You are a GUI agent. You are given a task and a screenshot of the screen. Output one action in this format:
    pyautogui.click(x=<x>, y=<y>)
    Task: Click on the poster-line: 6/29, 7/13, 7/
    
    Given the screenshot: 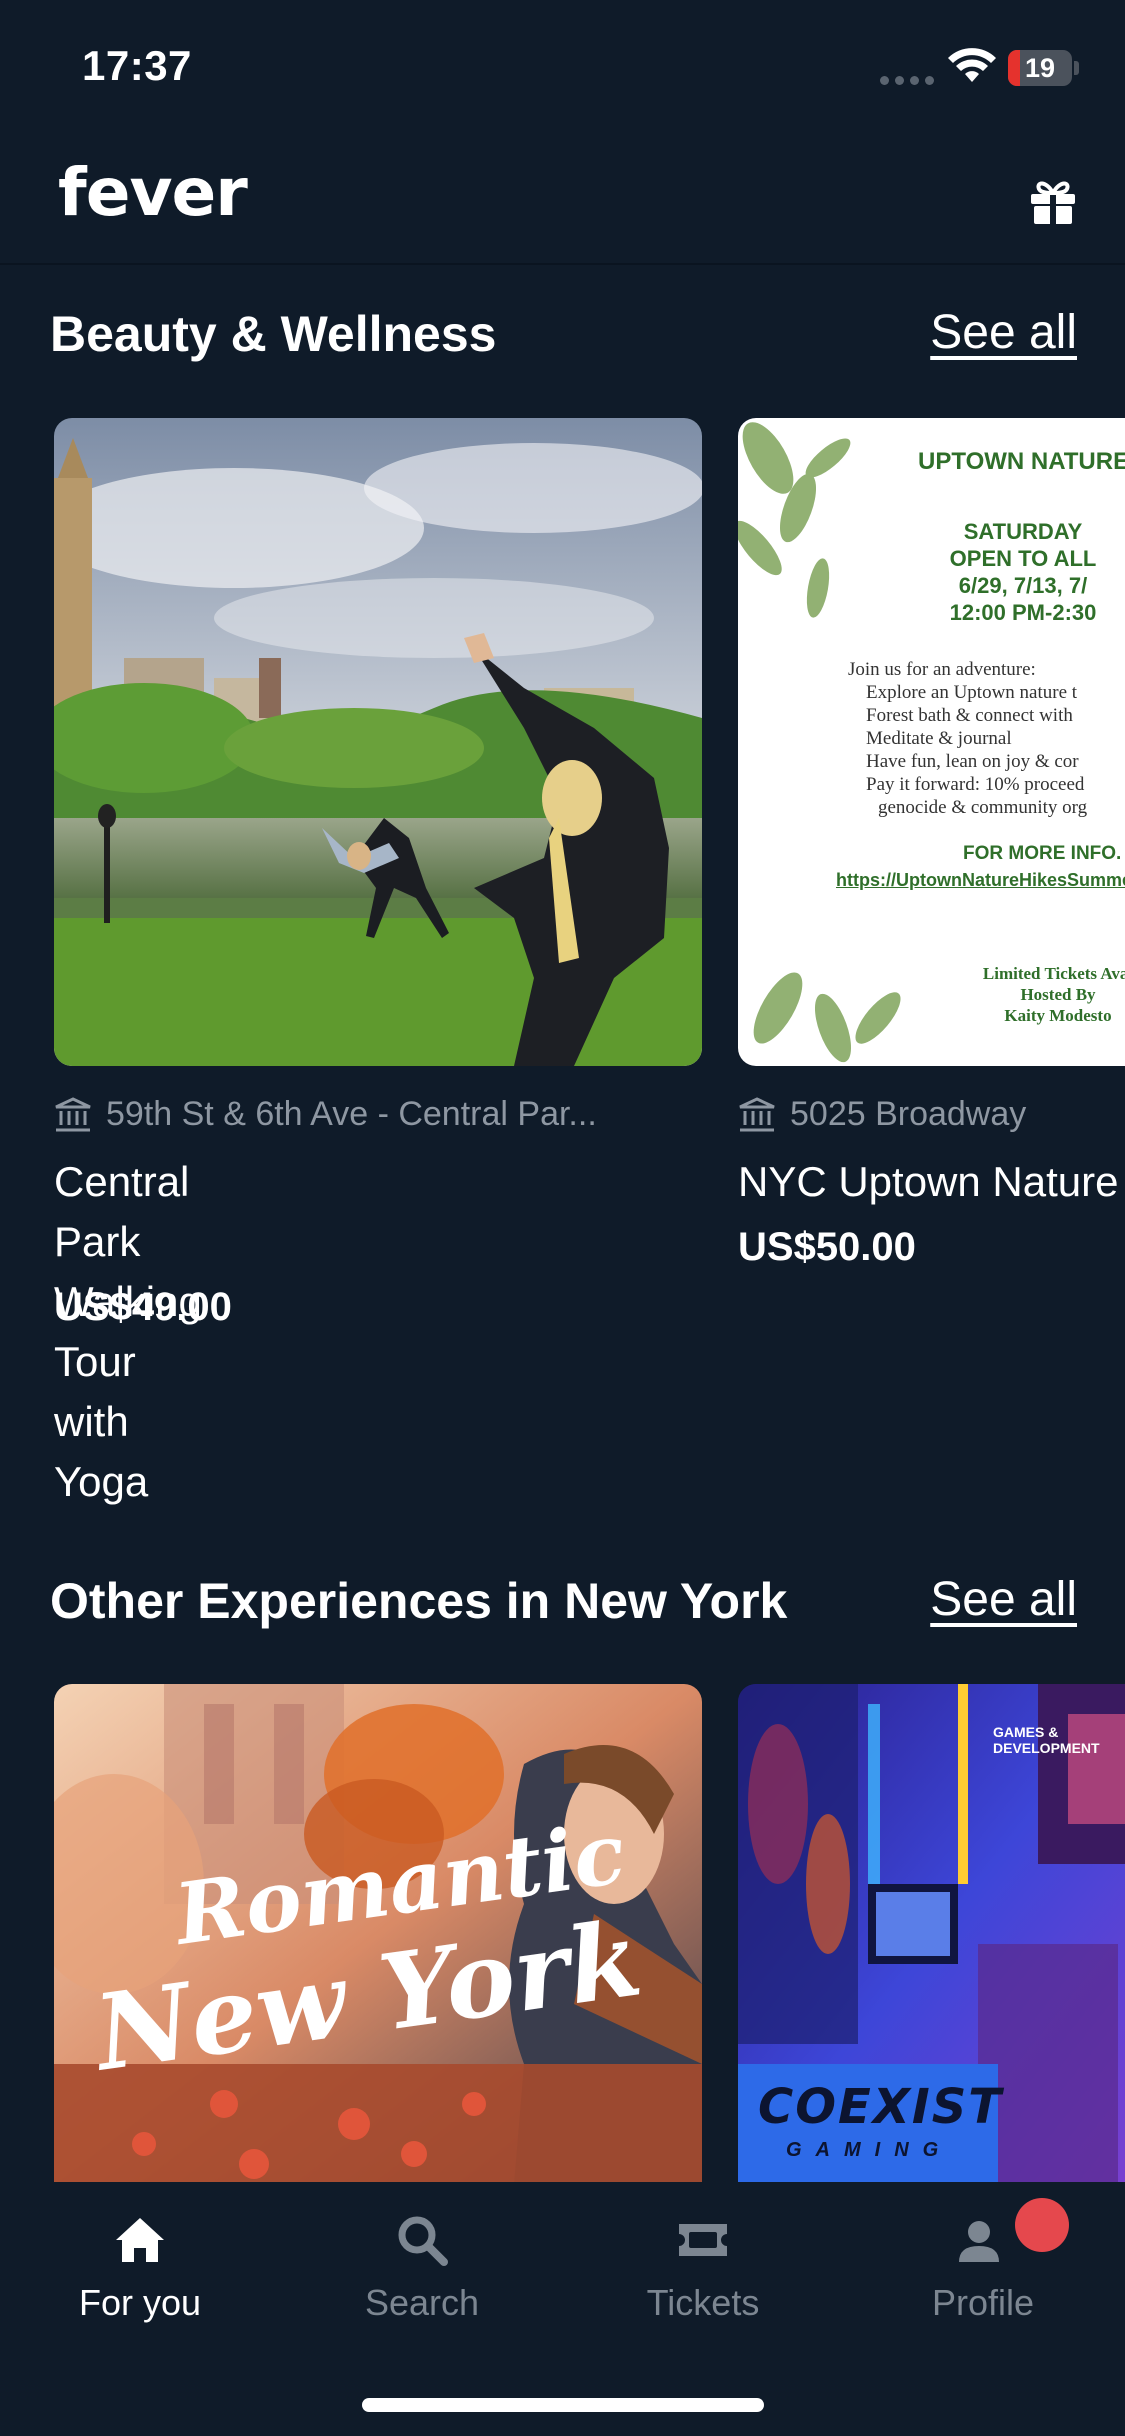 What is the action you would take?
    pyautogui.click(x=1023, y=585)
    